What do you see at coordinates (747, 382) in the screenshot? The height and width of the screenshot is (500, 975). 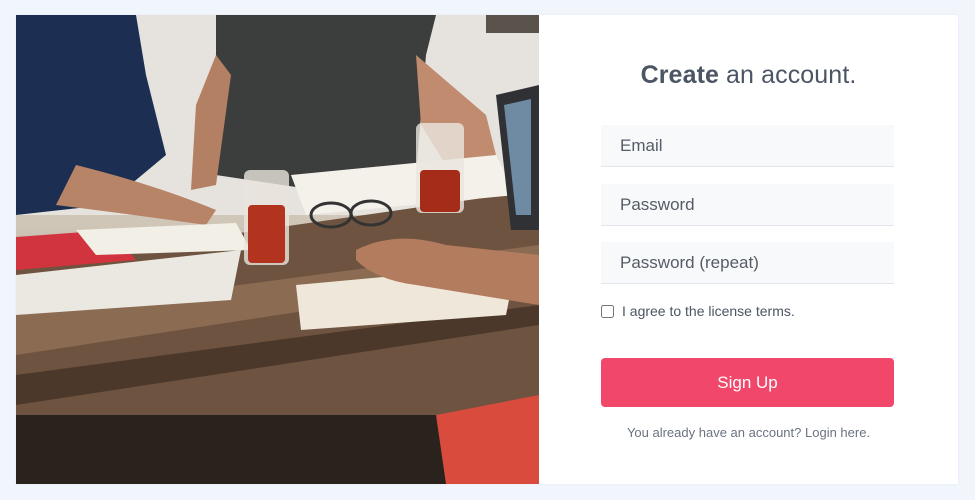 I see `sign-up-button: Sign Up` at bounding box center [747, 382].